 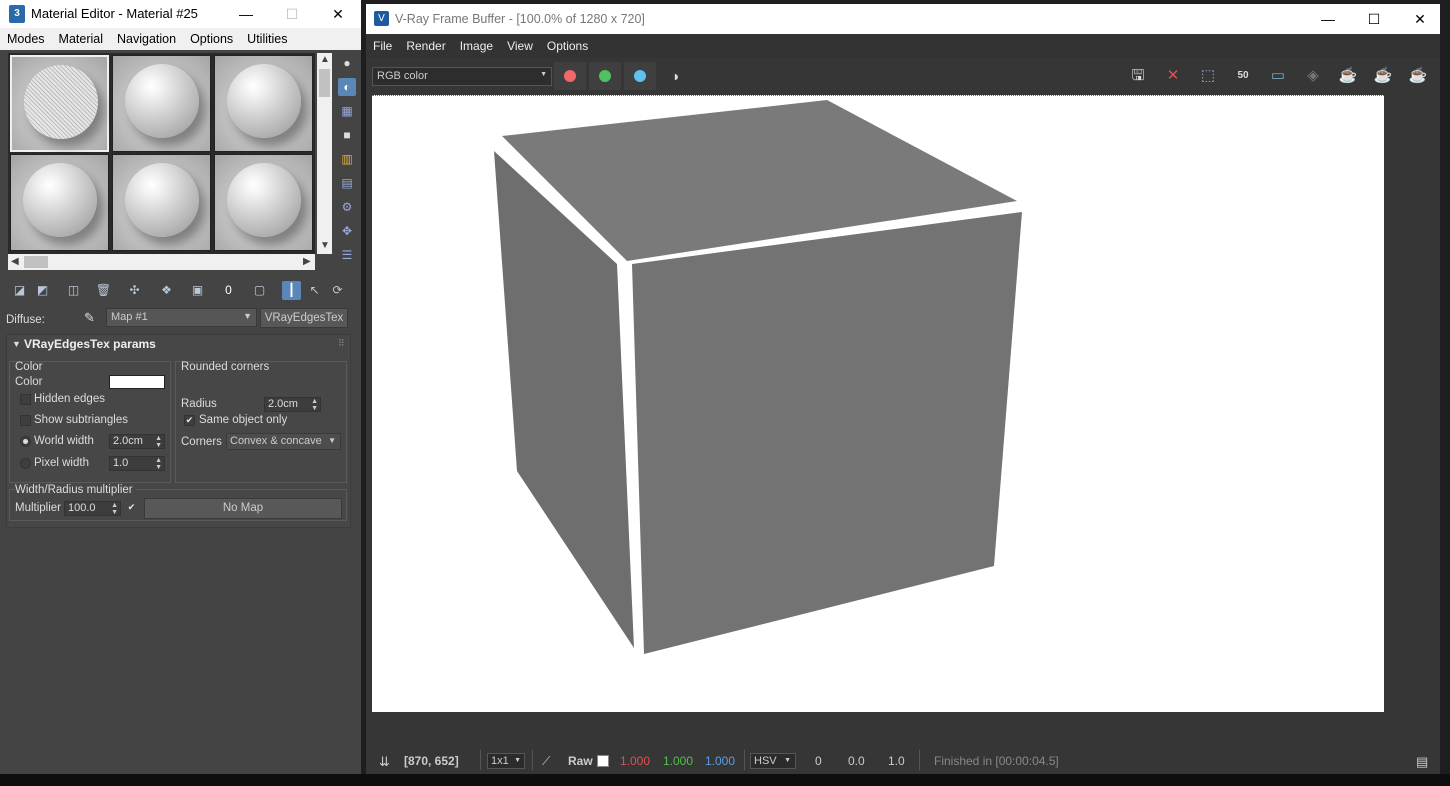 What do you see at coordinates (137, 463) in the screenshot?
I see `pixel-width-spinner: 1.0 ▲ ▼` at bounding box center [137, 463].